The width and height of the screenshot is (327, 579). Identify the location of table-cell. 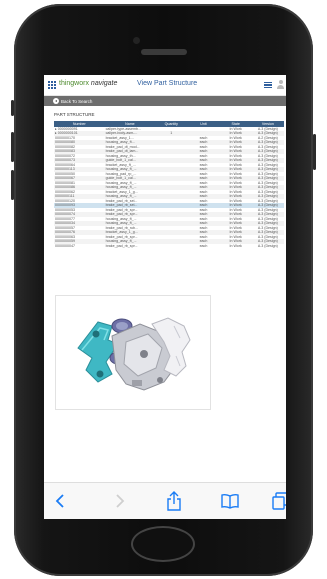
(171, 246).